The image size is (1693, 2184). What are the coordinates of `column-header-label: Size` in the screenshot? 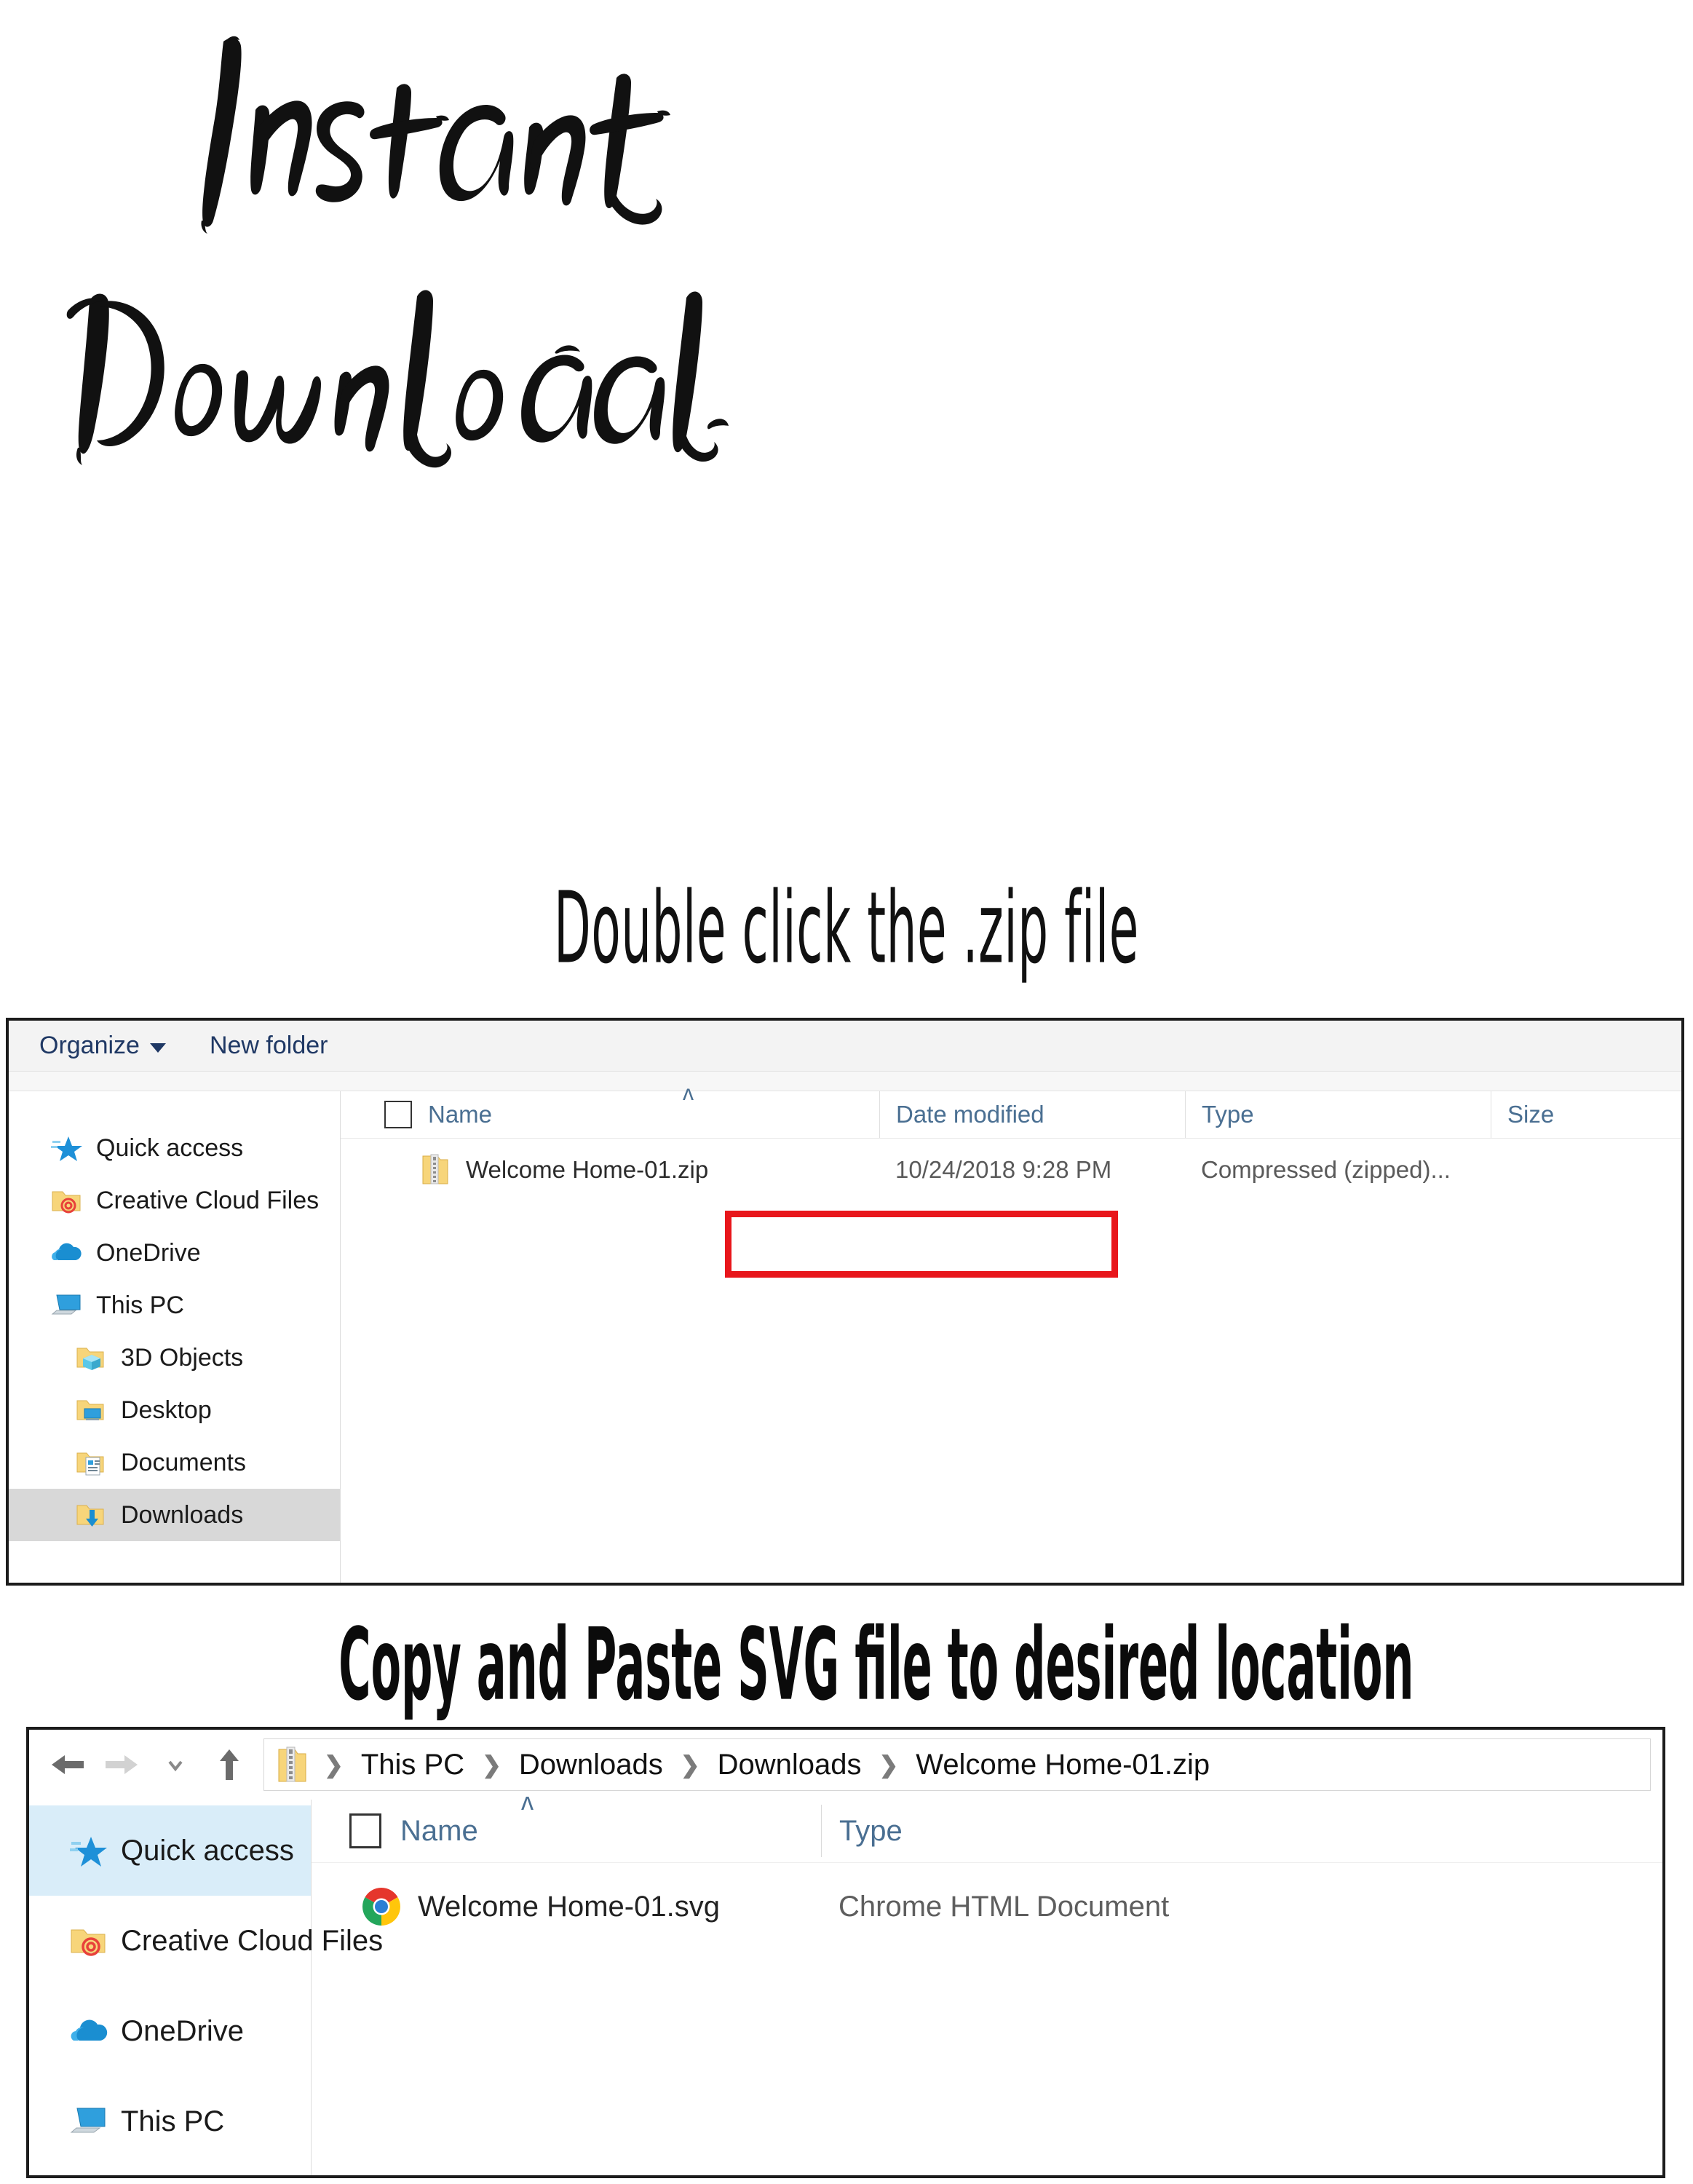 It's located at (1531, 1114).